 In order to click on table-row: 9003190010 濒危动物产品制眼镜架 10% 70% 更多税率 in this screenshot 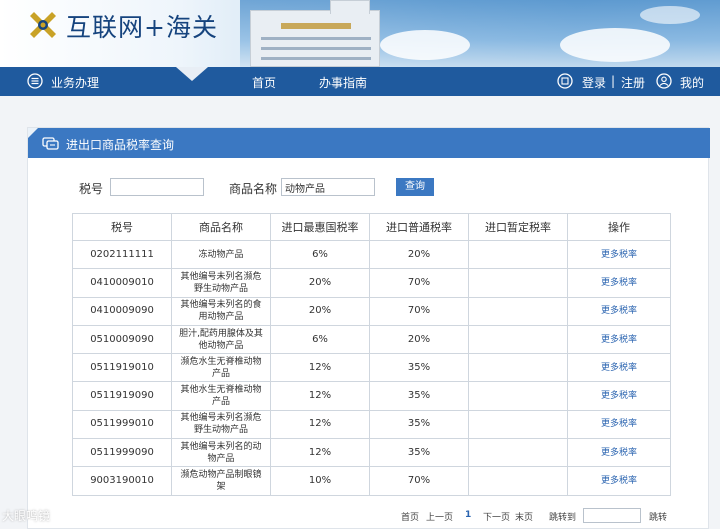, I will do `click(371, 481)`.